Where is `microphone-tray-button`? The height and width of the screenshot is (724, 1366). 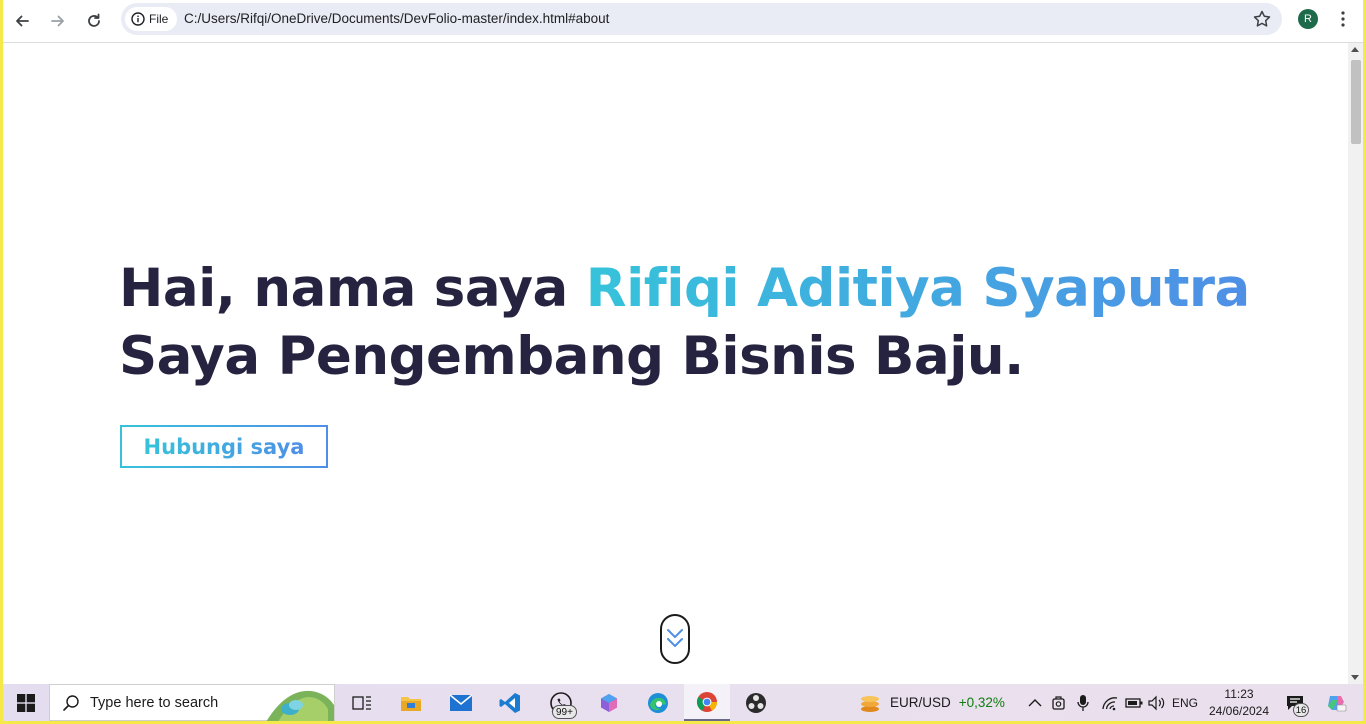 microphone-tray-button is located at coordinates (1083, 702).